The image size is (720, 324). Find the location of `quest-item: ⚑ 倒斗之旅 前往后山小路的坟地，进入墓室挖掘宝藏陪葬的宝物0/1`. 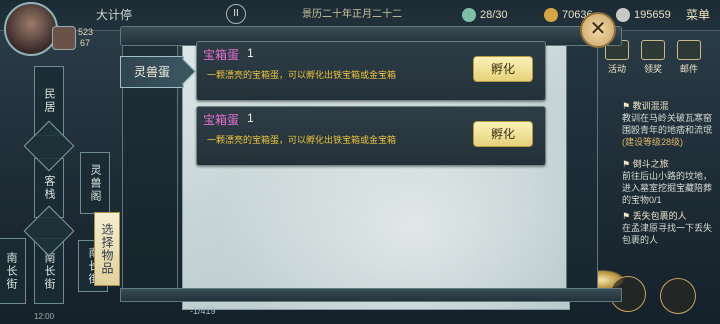

quest-item: ⚑ 倒斗之旅 前往后山小路的坟地，进入墓室挖掘宝藏陪葬的宝物0/1 is located at coordinates (670, 182).